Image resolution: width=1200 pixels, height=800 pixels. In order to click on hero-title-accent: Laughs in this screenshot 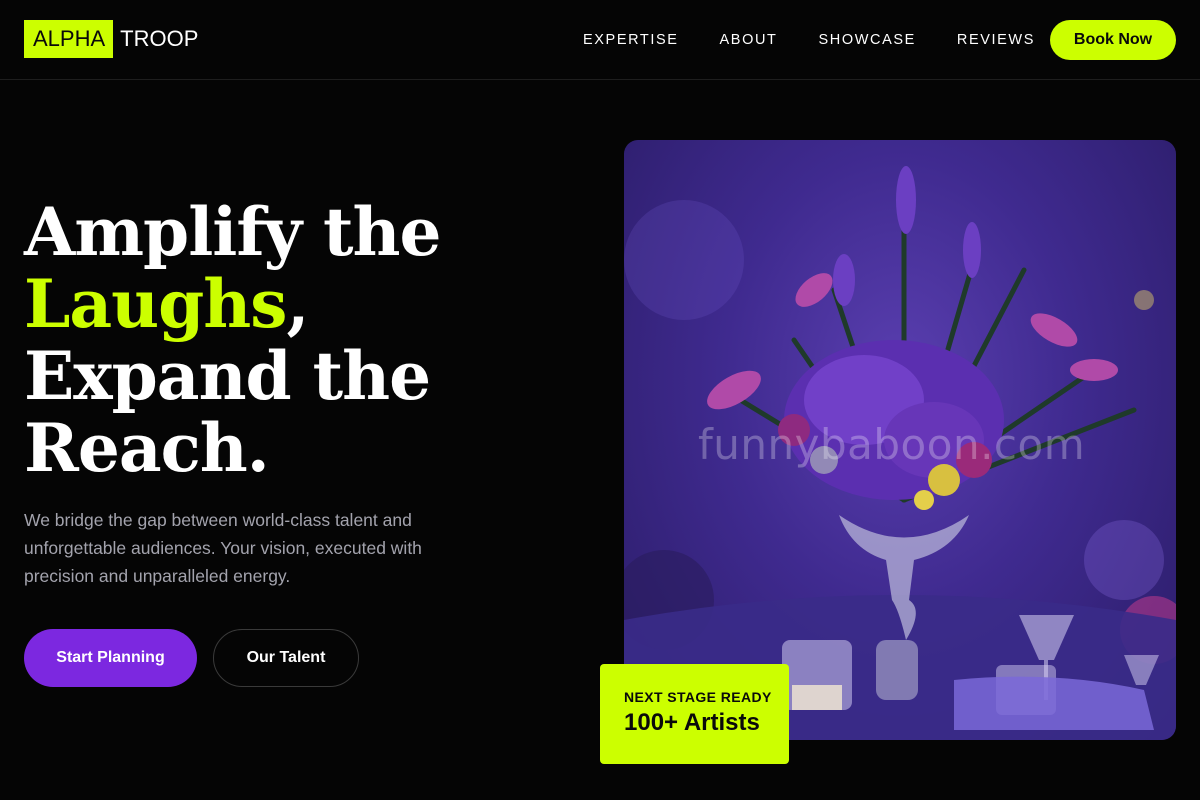, I will do `click(155, 304)`.